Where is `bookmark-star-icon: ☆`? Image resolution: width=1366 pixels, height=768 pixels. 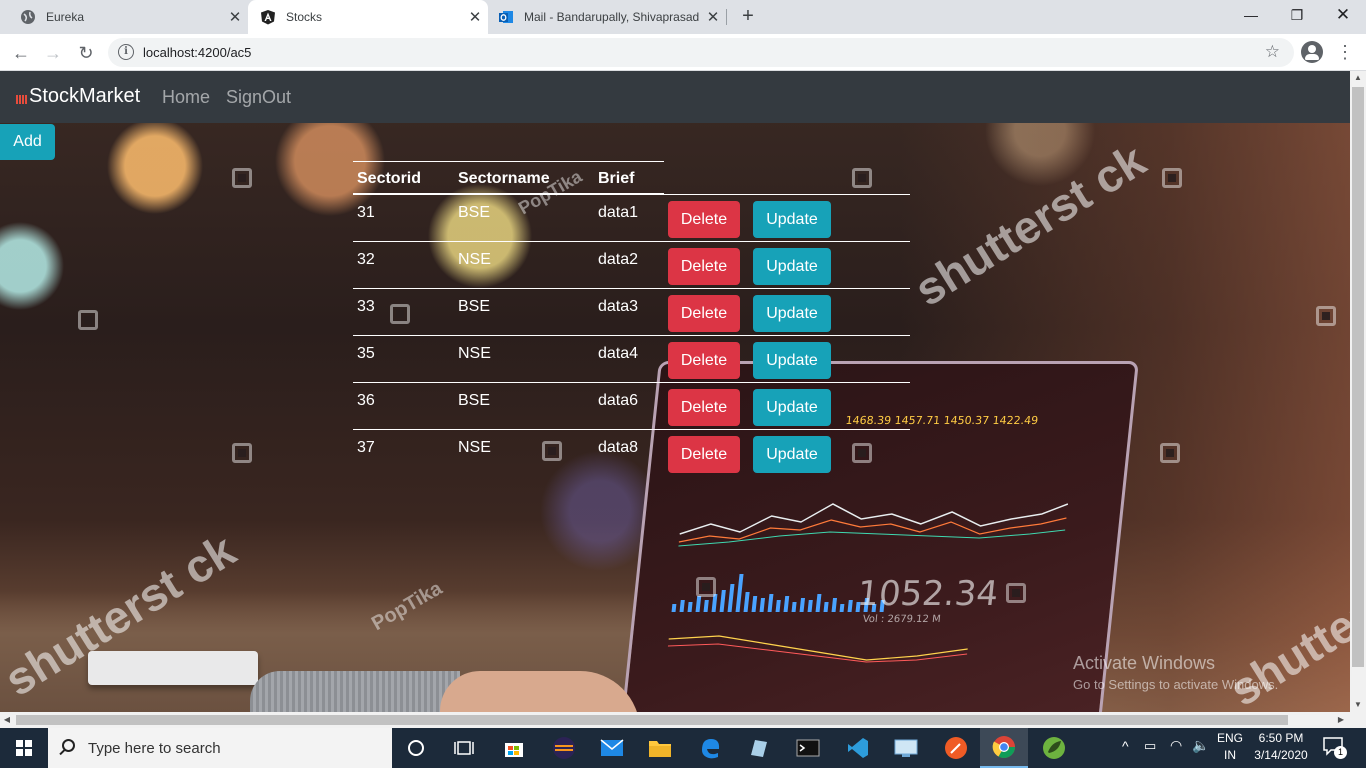 bookmark-star-icon: ☆ is located at coordinates (1272, 52).